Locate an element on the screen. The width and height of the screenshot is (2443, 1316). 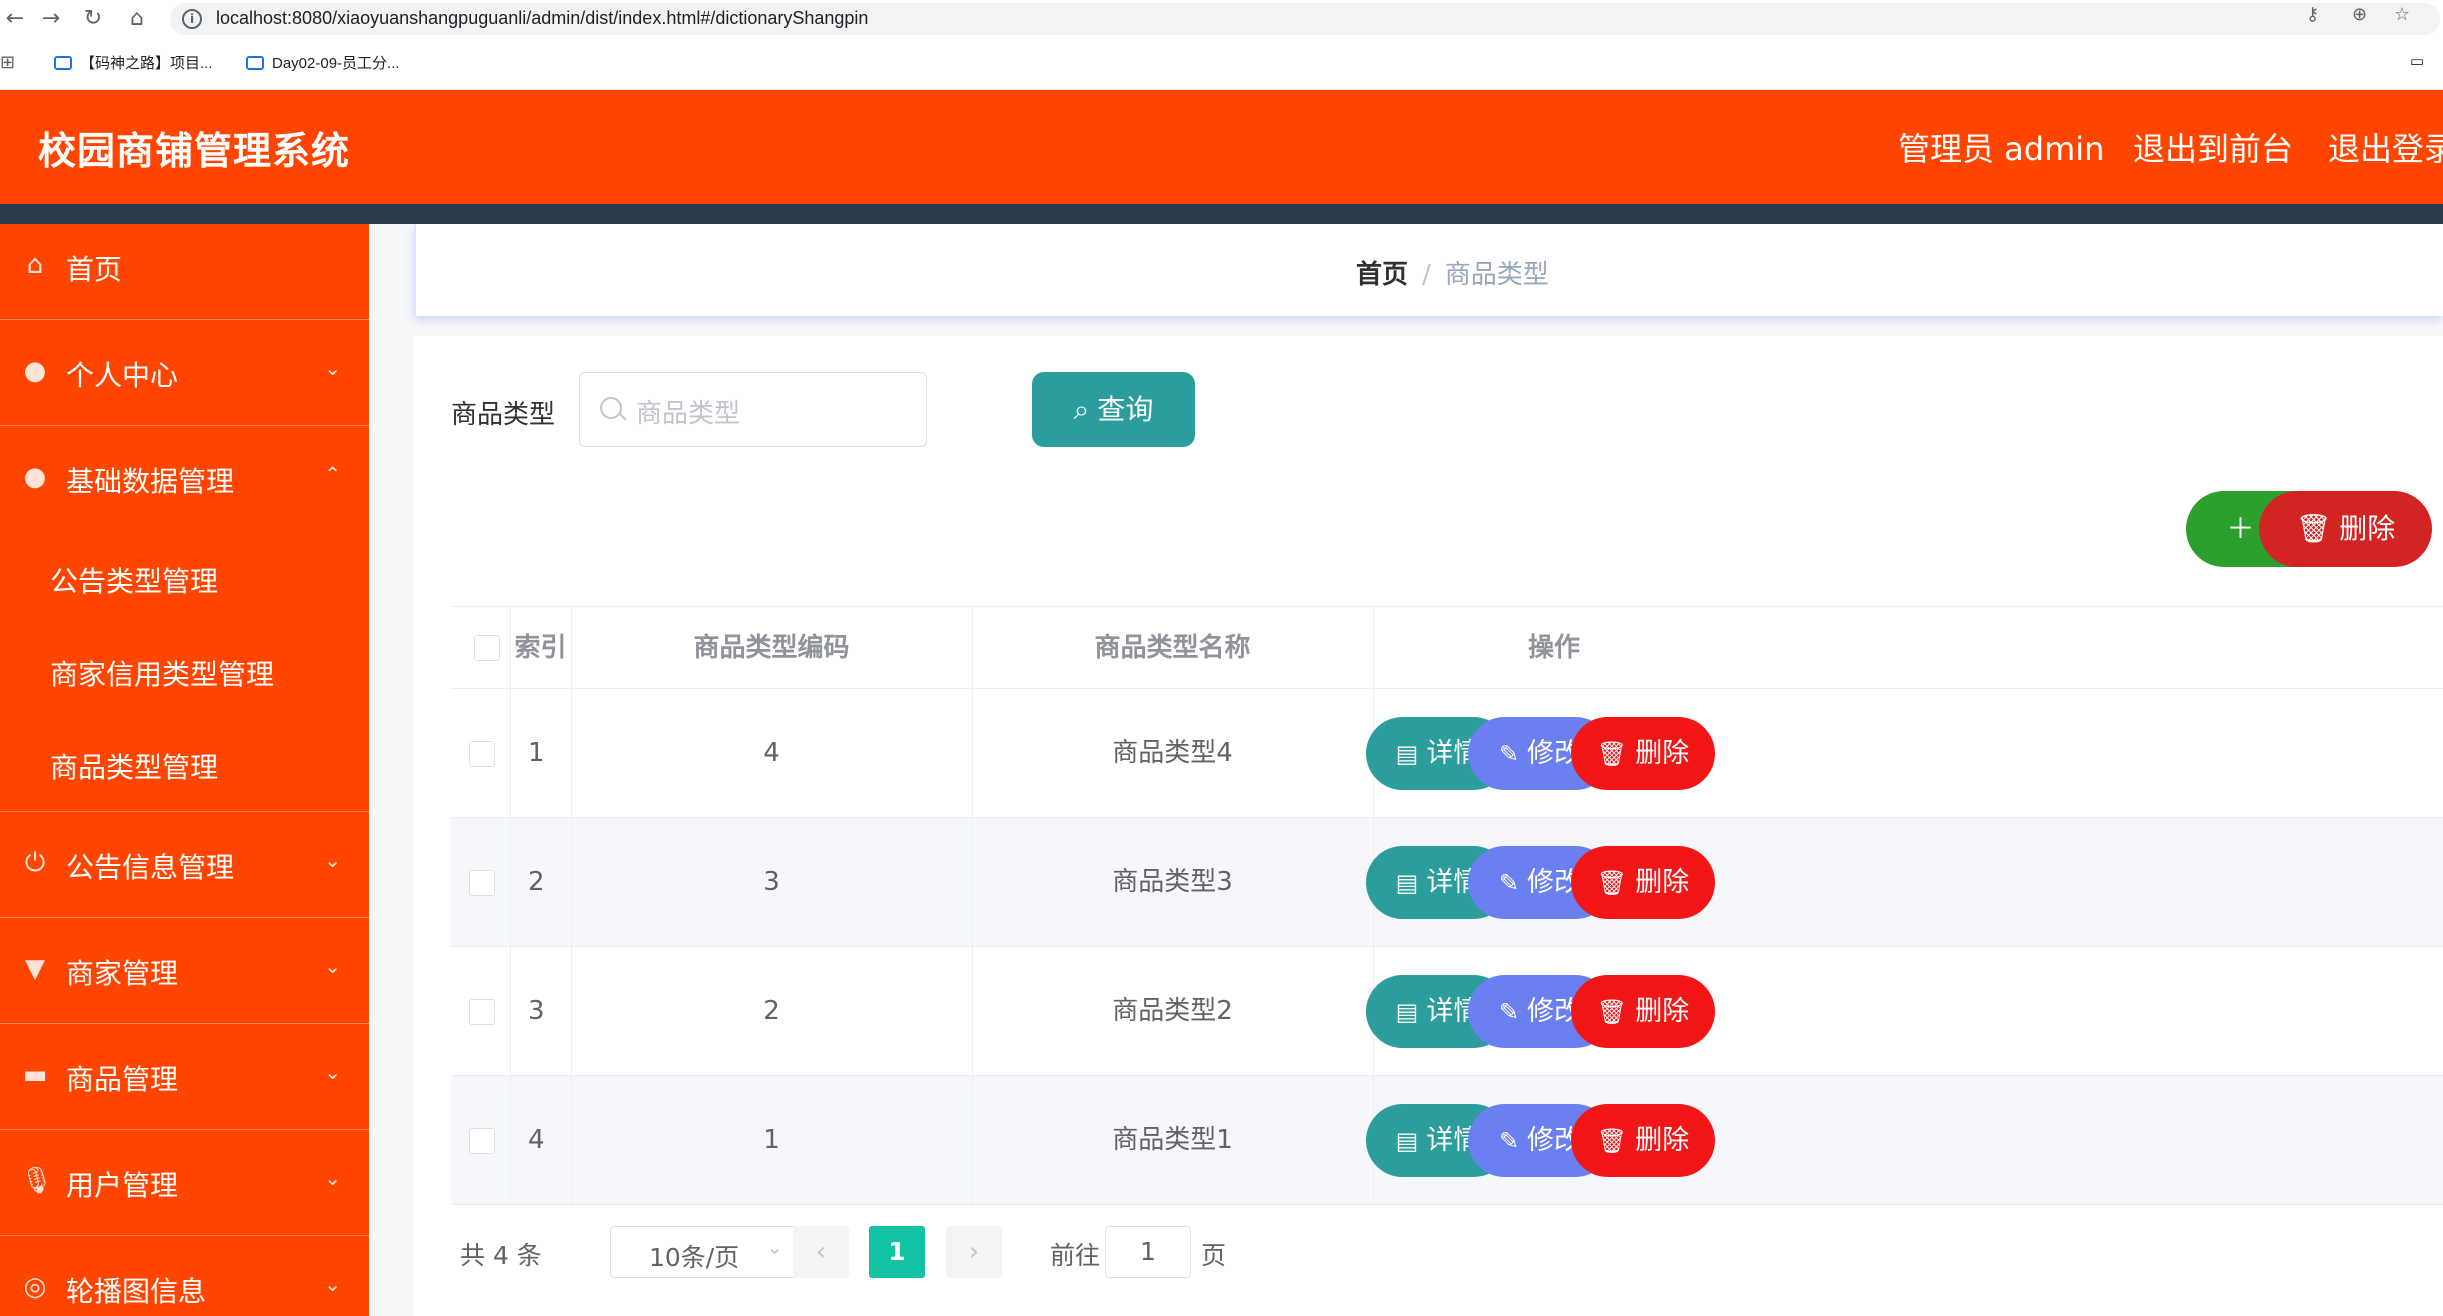
goto-label: 前往 is located at coordinates (1075, 1255).